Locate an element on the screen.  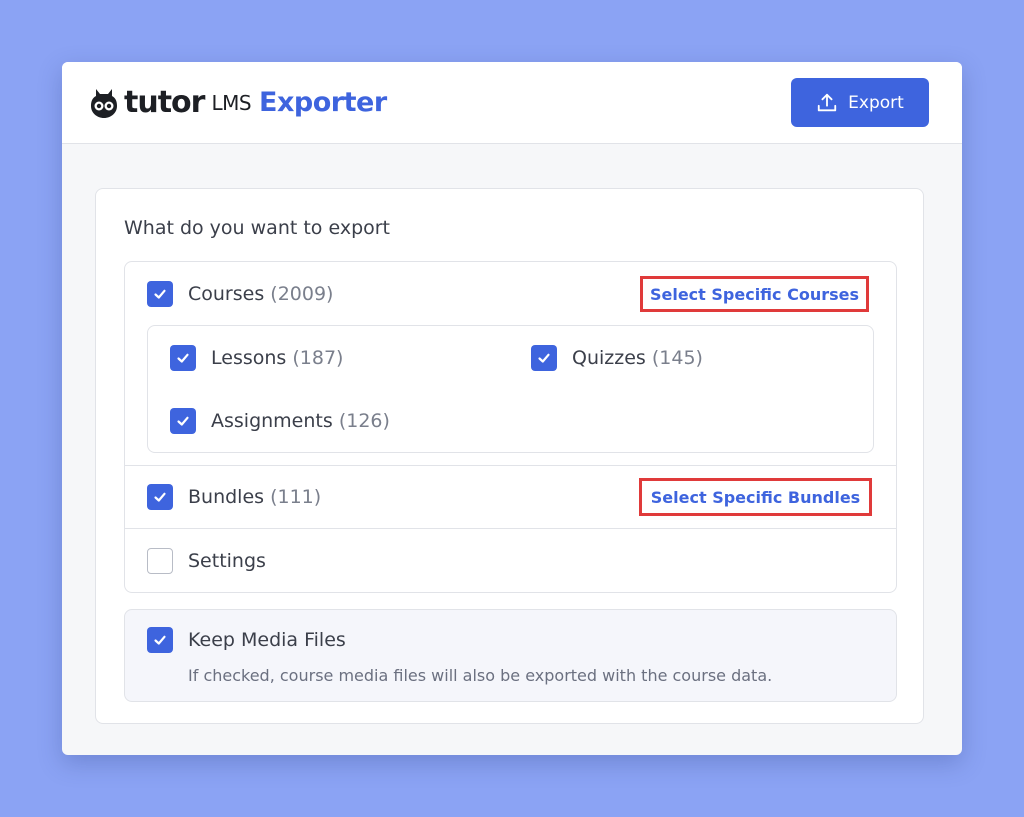
bundles-label: Bundles (111) is located at coordinates (254, 497).